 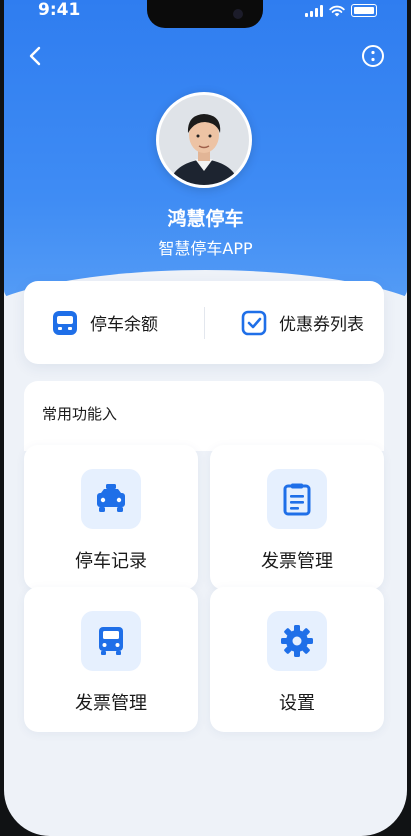 I want to click on divider, so click(x=204, y=323).